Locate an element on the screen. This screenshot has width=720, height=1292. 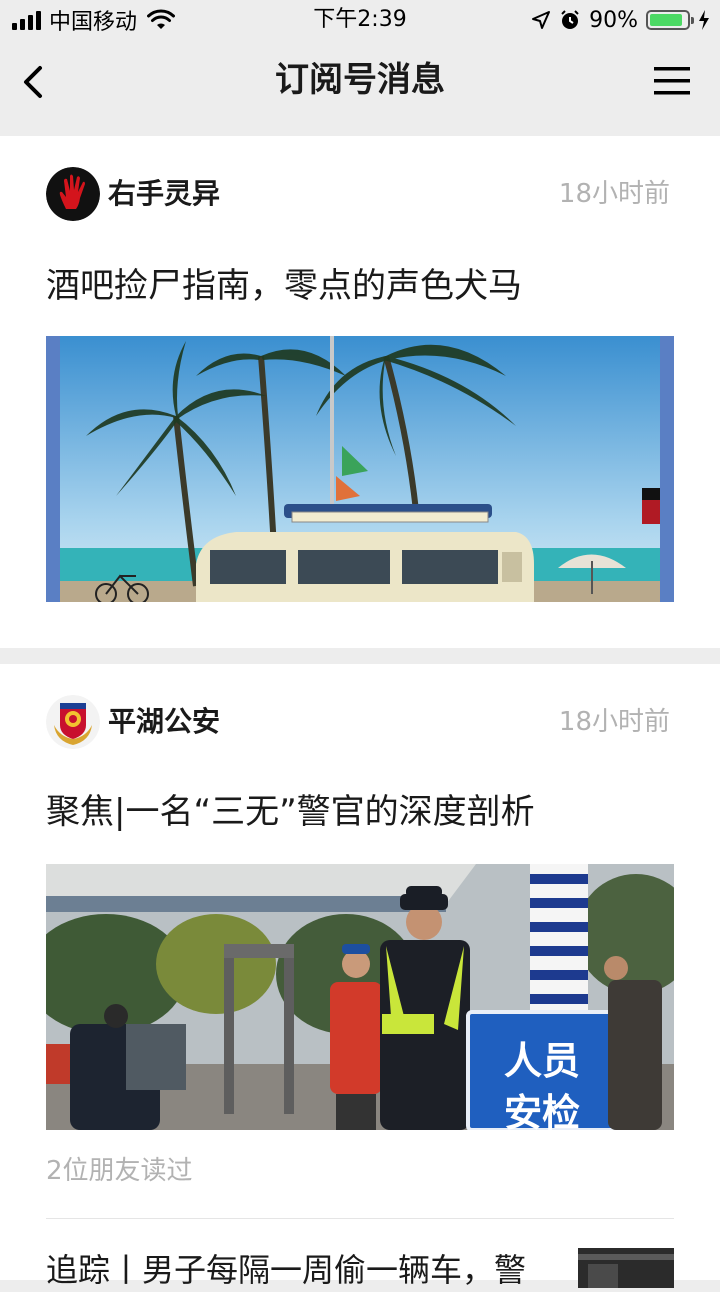
account-name: 平湖公安 is located at coordinates (164, 722).